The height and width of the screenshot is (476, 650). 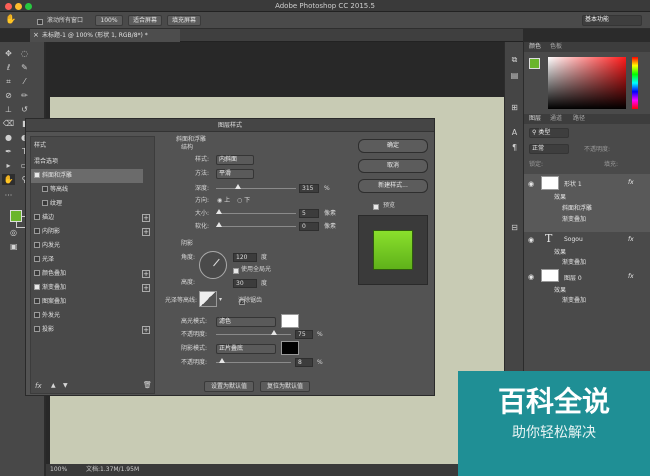 What do you see at coordinates (534, 63) in the screenshot?
I see `color-foreground` at bounding box center [534, 63].